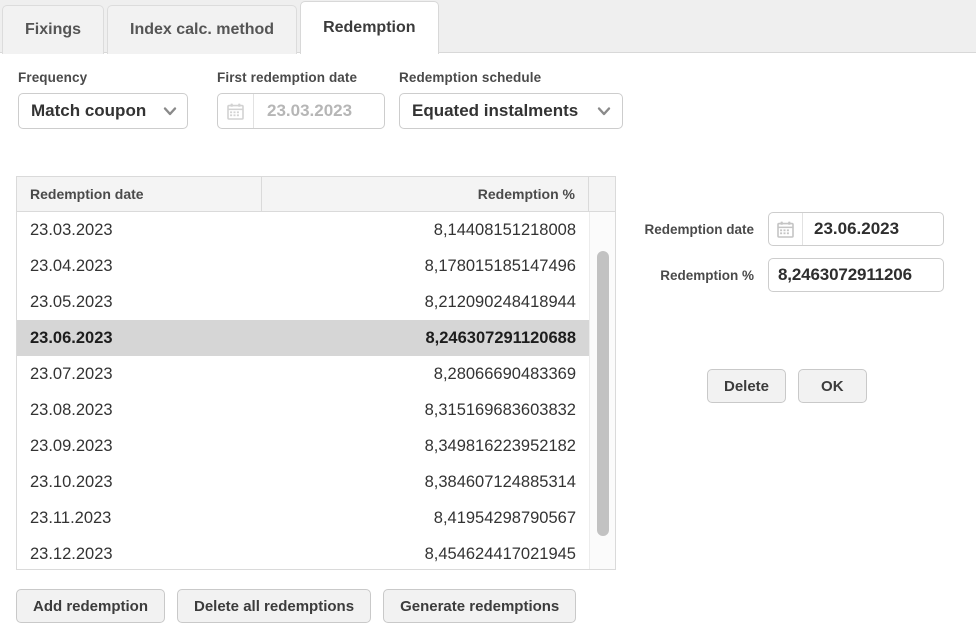 This screenshot has height=644, width=976. I want to click on ok-button: OK, so click(832, 386).